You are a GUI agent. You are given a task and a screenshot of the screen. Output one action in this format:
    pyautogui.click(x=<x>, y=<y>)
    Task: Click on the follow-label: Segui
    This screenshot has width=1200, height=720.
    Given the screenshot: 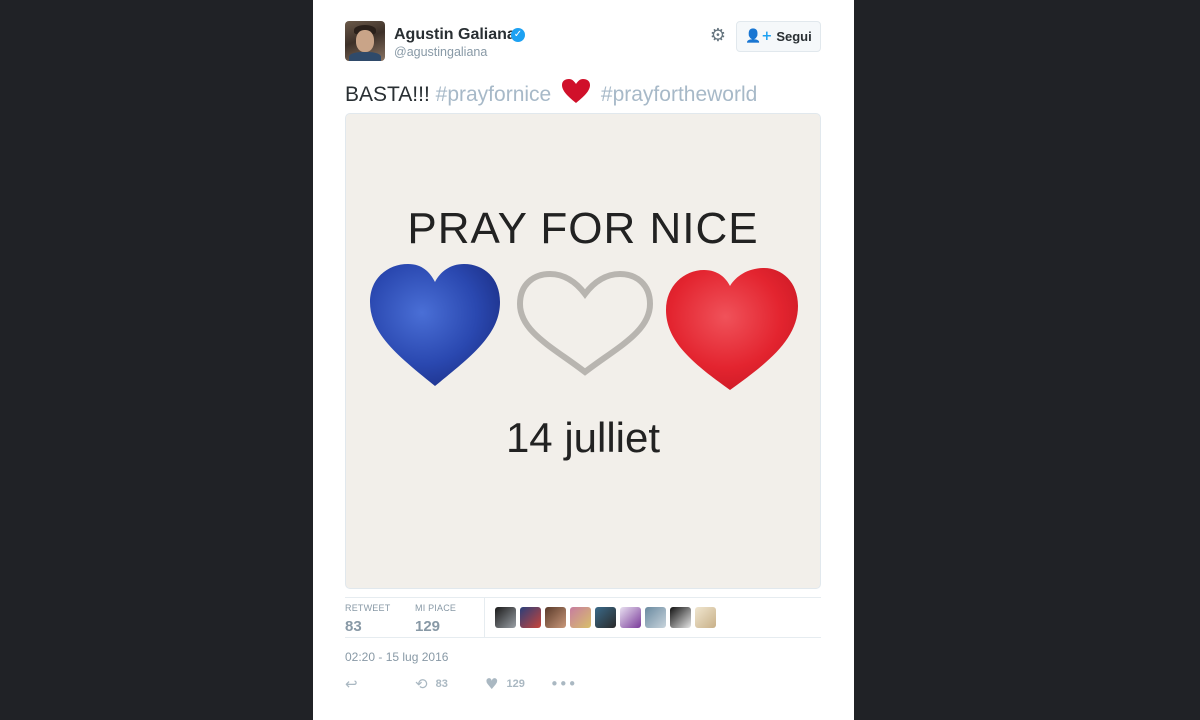 What is the action you would take?
    pyautogui.click(x=794, y=36)
    